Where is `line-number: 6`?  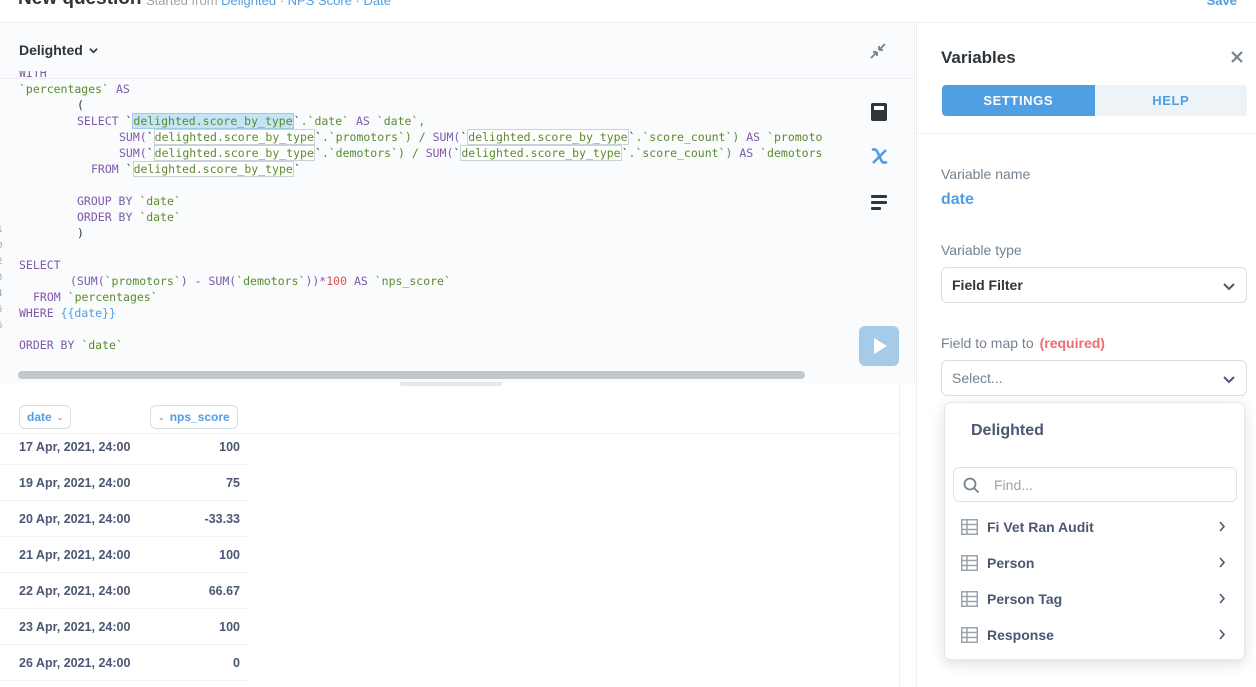 line-number: 6 is located at coordinates (2, 326).